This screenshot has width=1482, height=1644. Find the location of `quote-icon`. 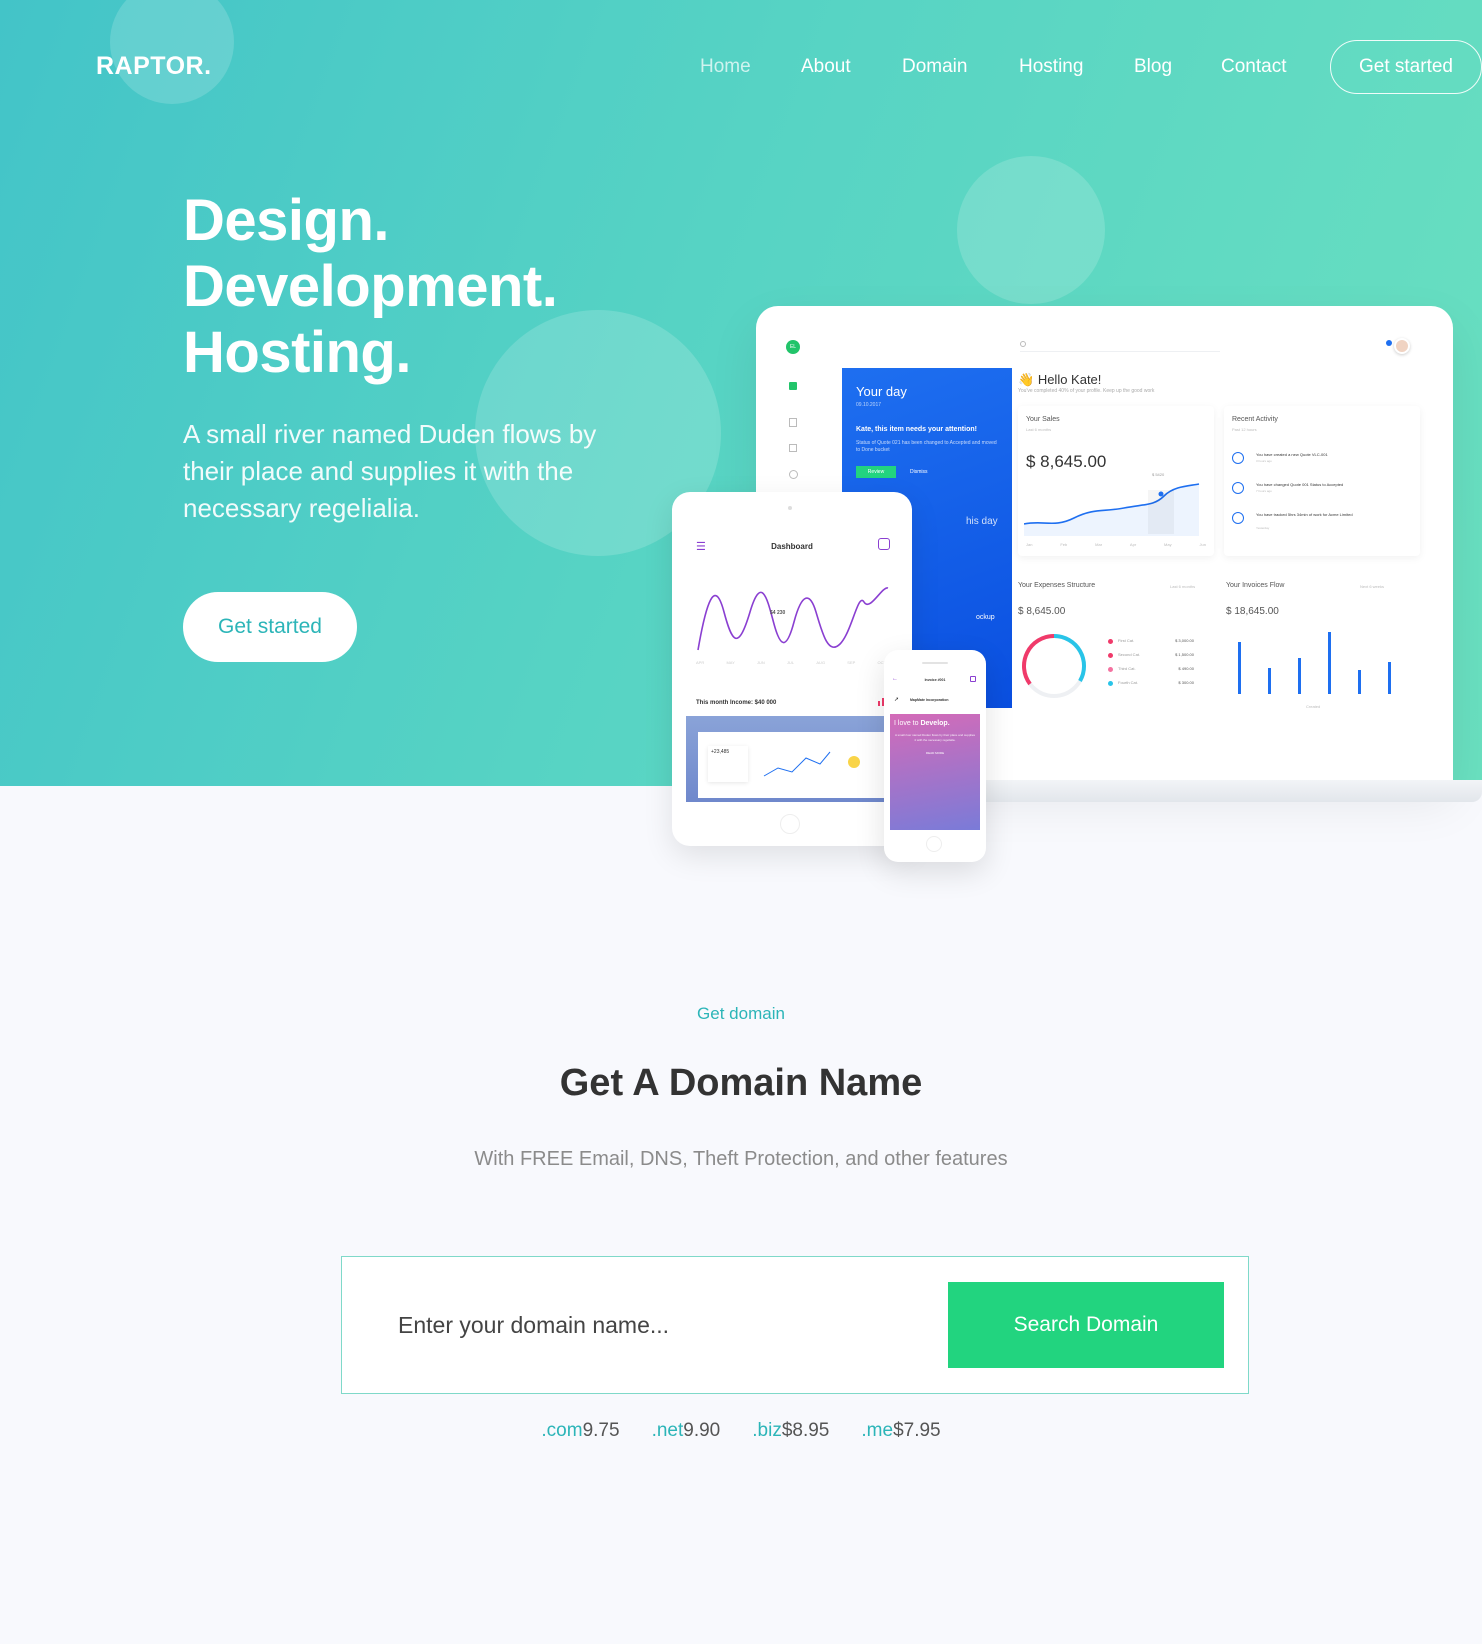

quote-icon is located at coordinates (1238, 458).